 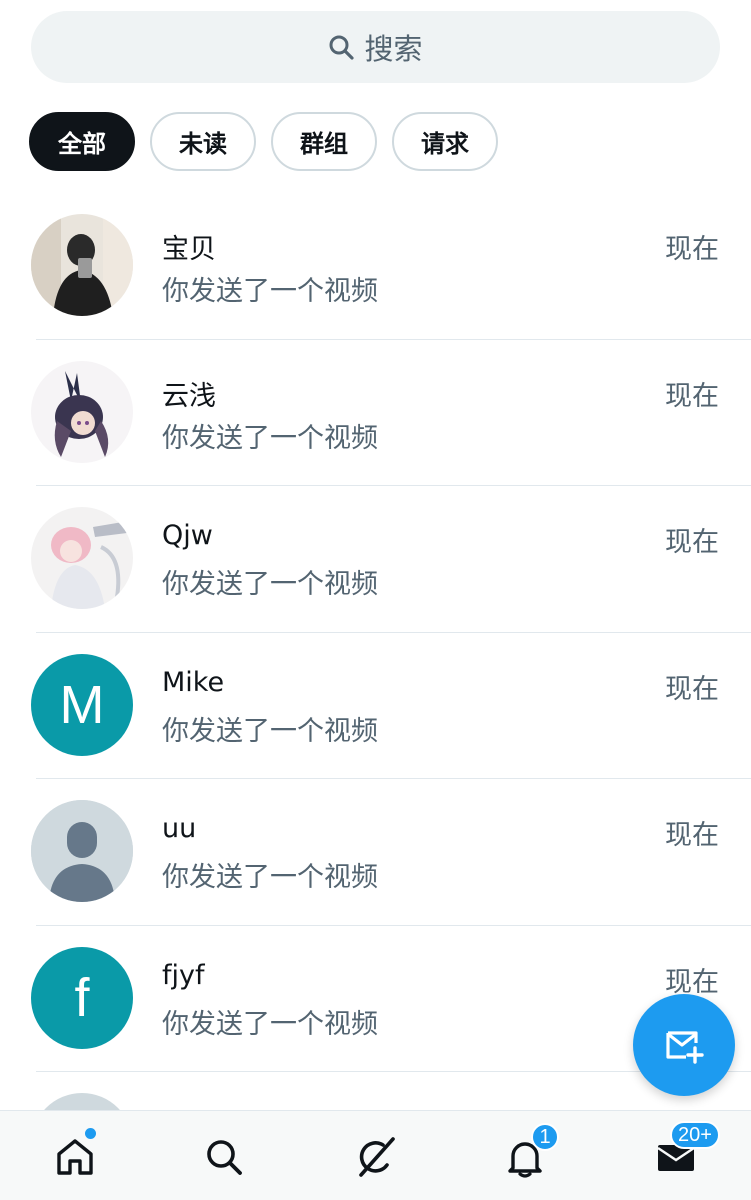 I want to click on conversation-name: Mike, so click(x=193, y=682).